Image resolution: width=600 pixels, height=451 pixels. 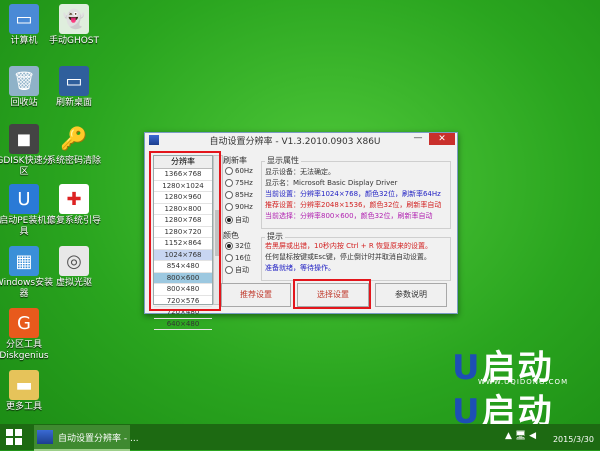 I want to click on windows-installer-icon: ▦, so click(x=24, y=261).